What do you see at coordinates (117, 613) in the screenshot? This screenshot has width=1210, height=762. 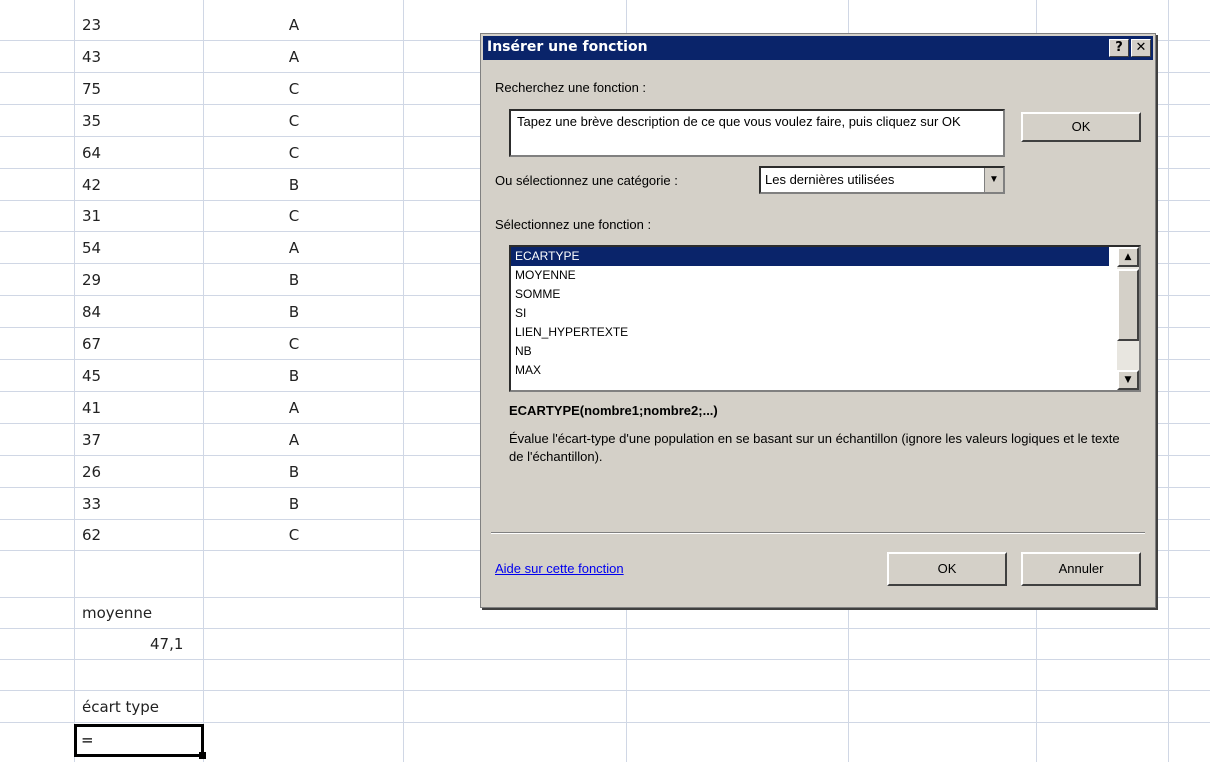 I see `mean-label: moyenne` at bounding box center [117, 613].